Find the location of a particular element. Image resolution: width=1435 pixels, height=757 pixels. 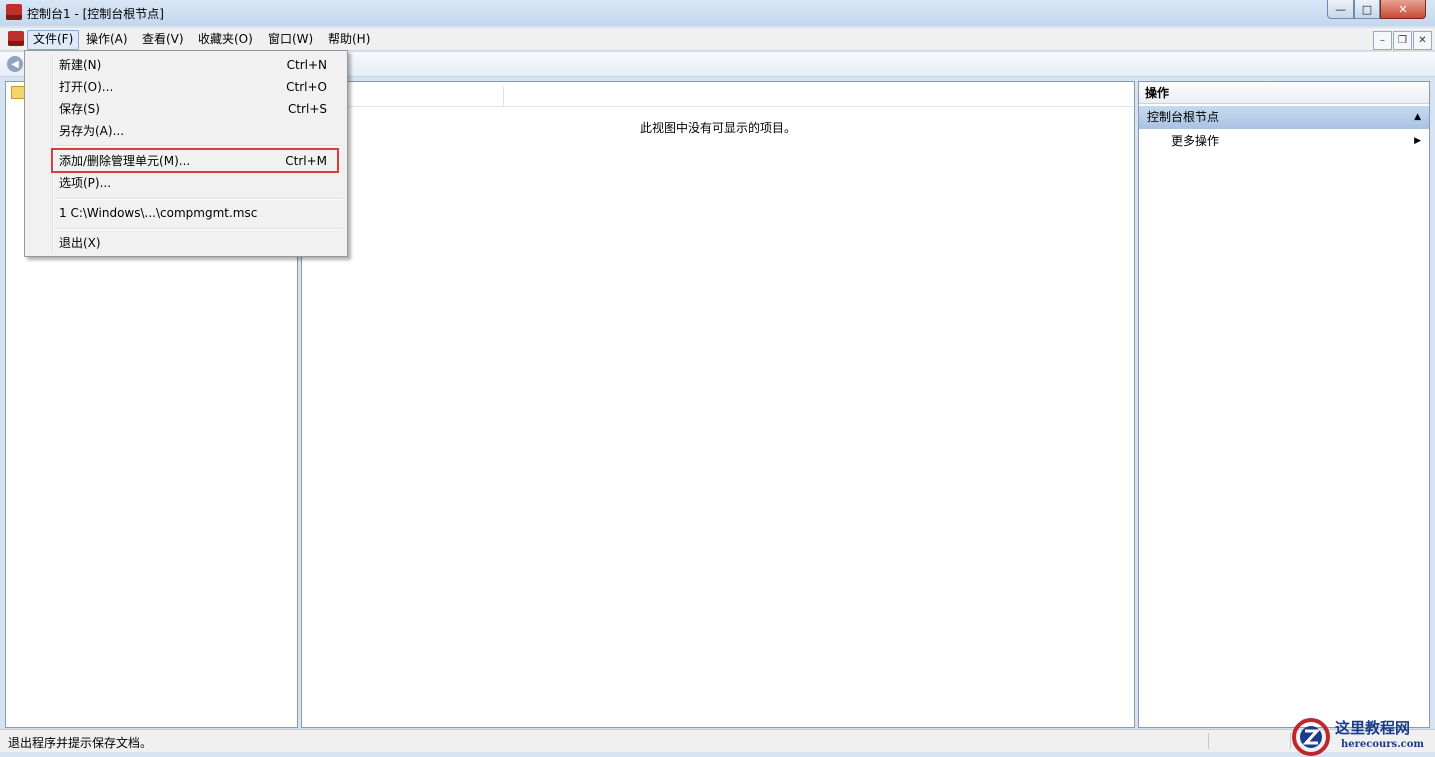

status-bar: 退出程序并提示保存文档。 is located at coordinates (717, 740).